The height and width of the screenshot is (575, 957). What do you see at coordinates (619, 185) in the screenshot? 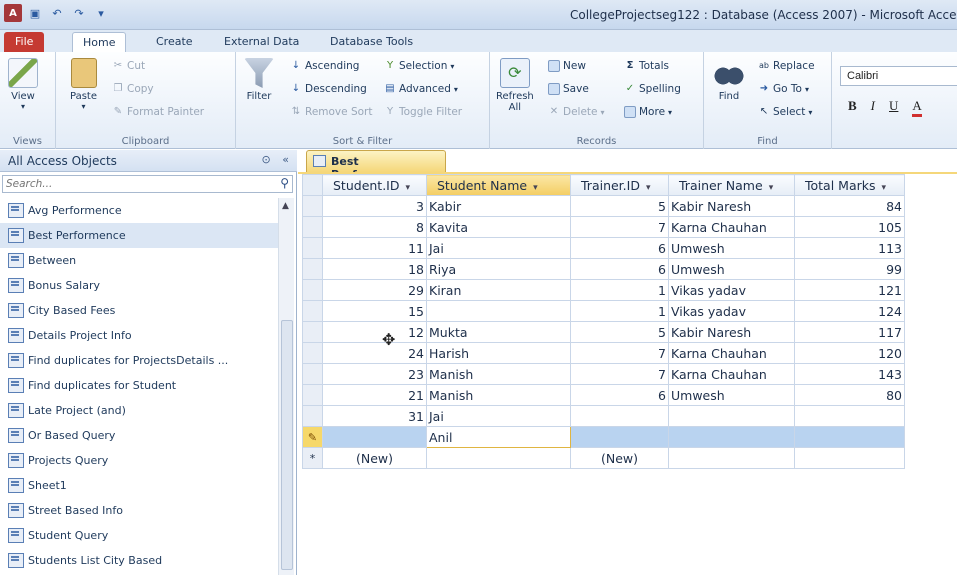
I see `column-header-trainer-id: Trainer.ID ▾` at bounding box center [619, 185].